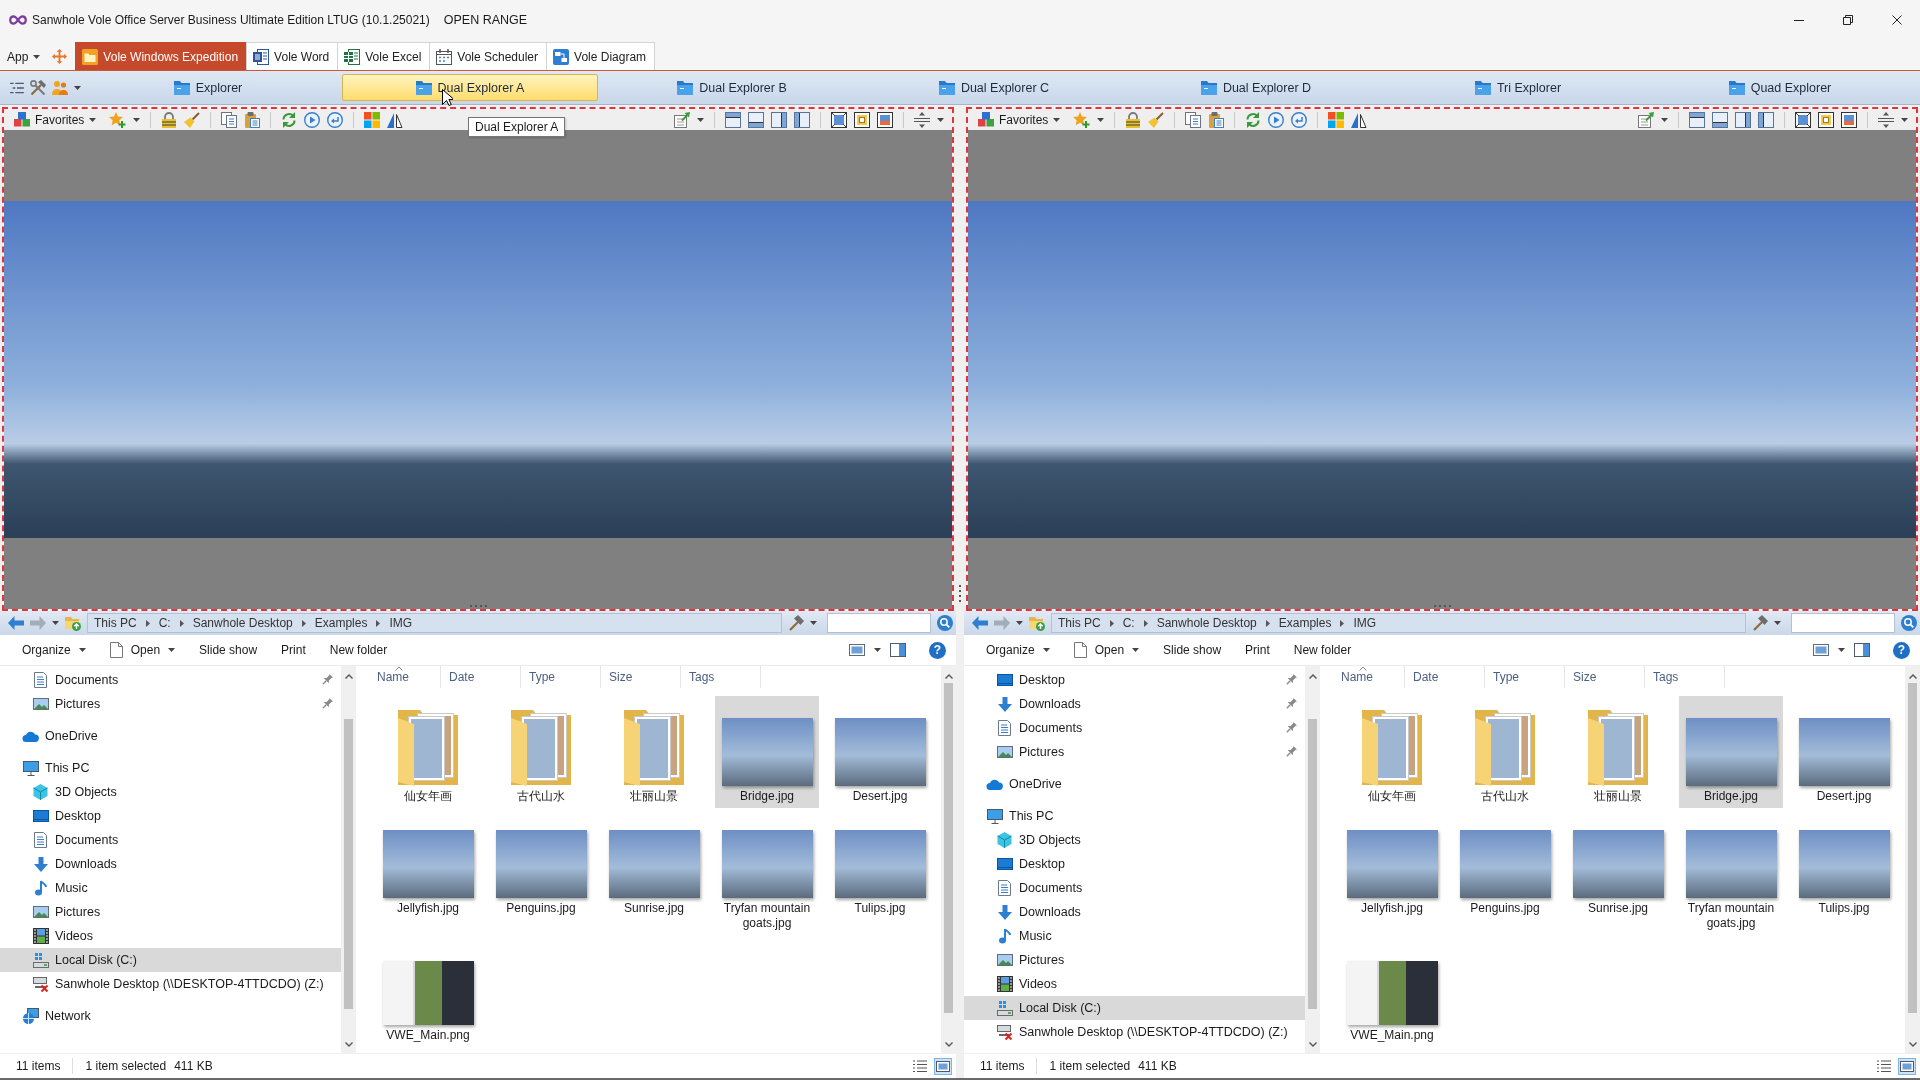  Describe the element at coordinates (1780, 87) in the screenshot. I see `explorer-tab: Quad Explorer` at that location.